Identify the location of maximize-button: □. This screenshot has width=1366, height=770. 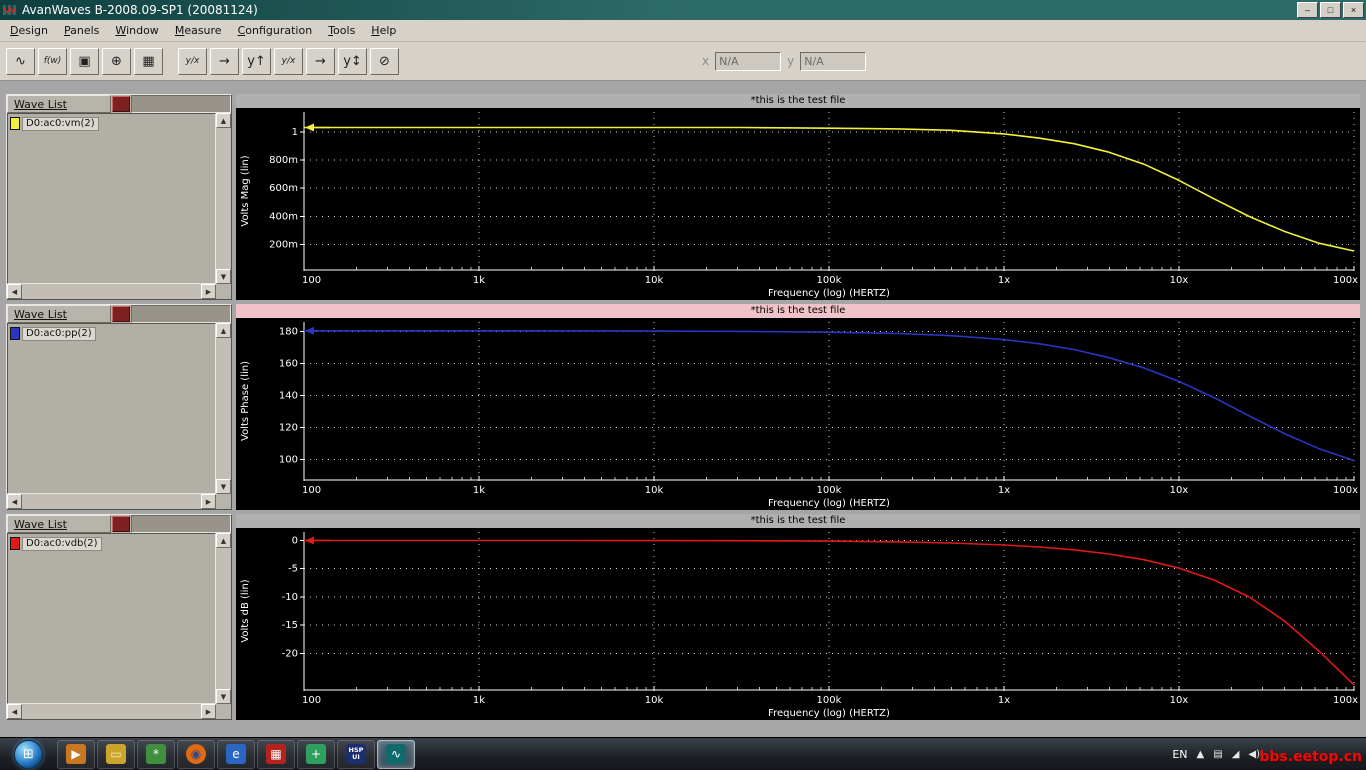
(1330, 10).